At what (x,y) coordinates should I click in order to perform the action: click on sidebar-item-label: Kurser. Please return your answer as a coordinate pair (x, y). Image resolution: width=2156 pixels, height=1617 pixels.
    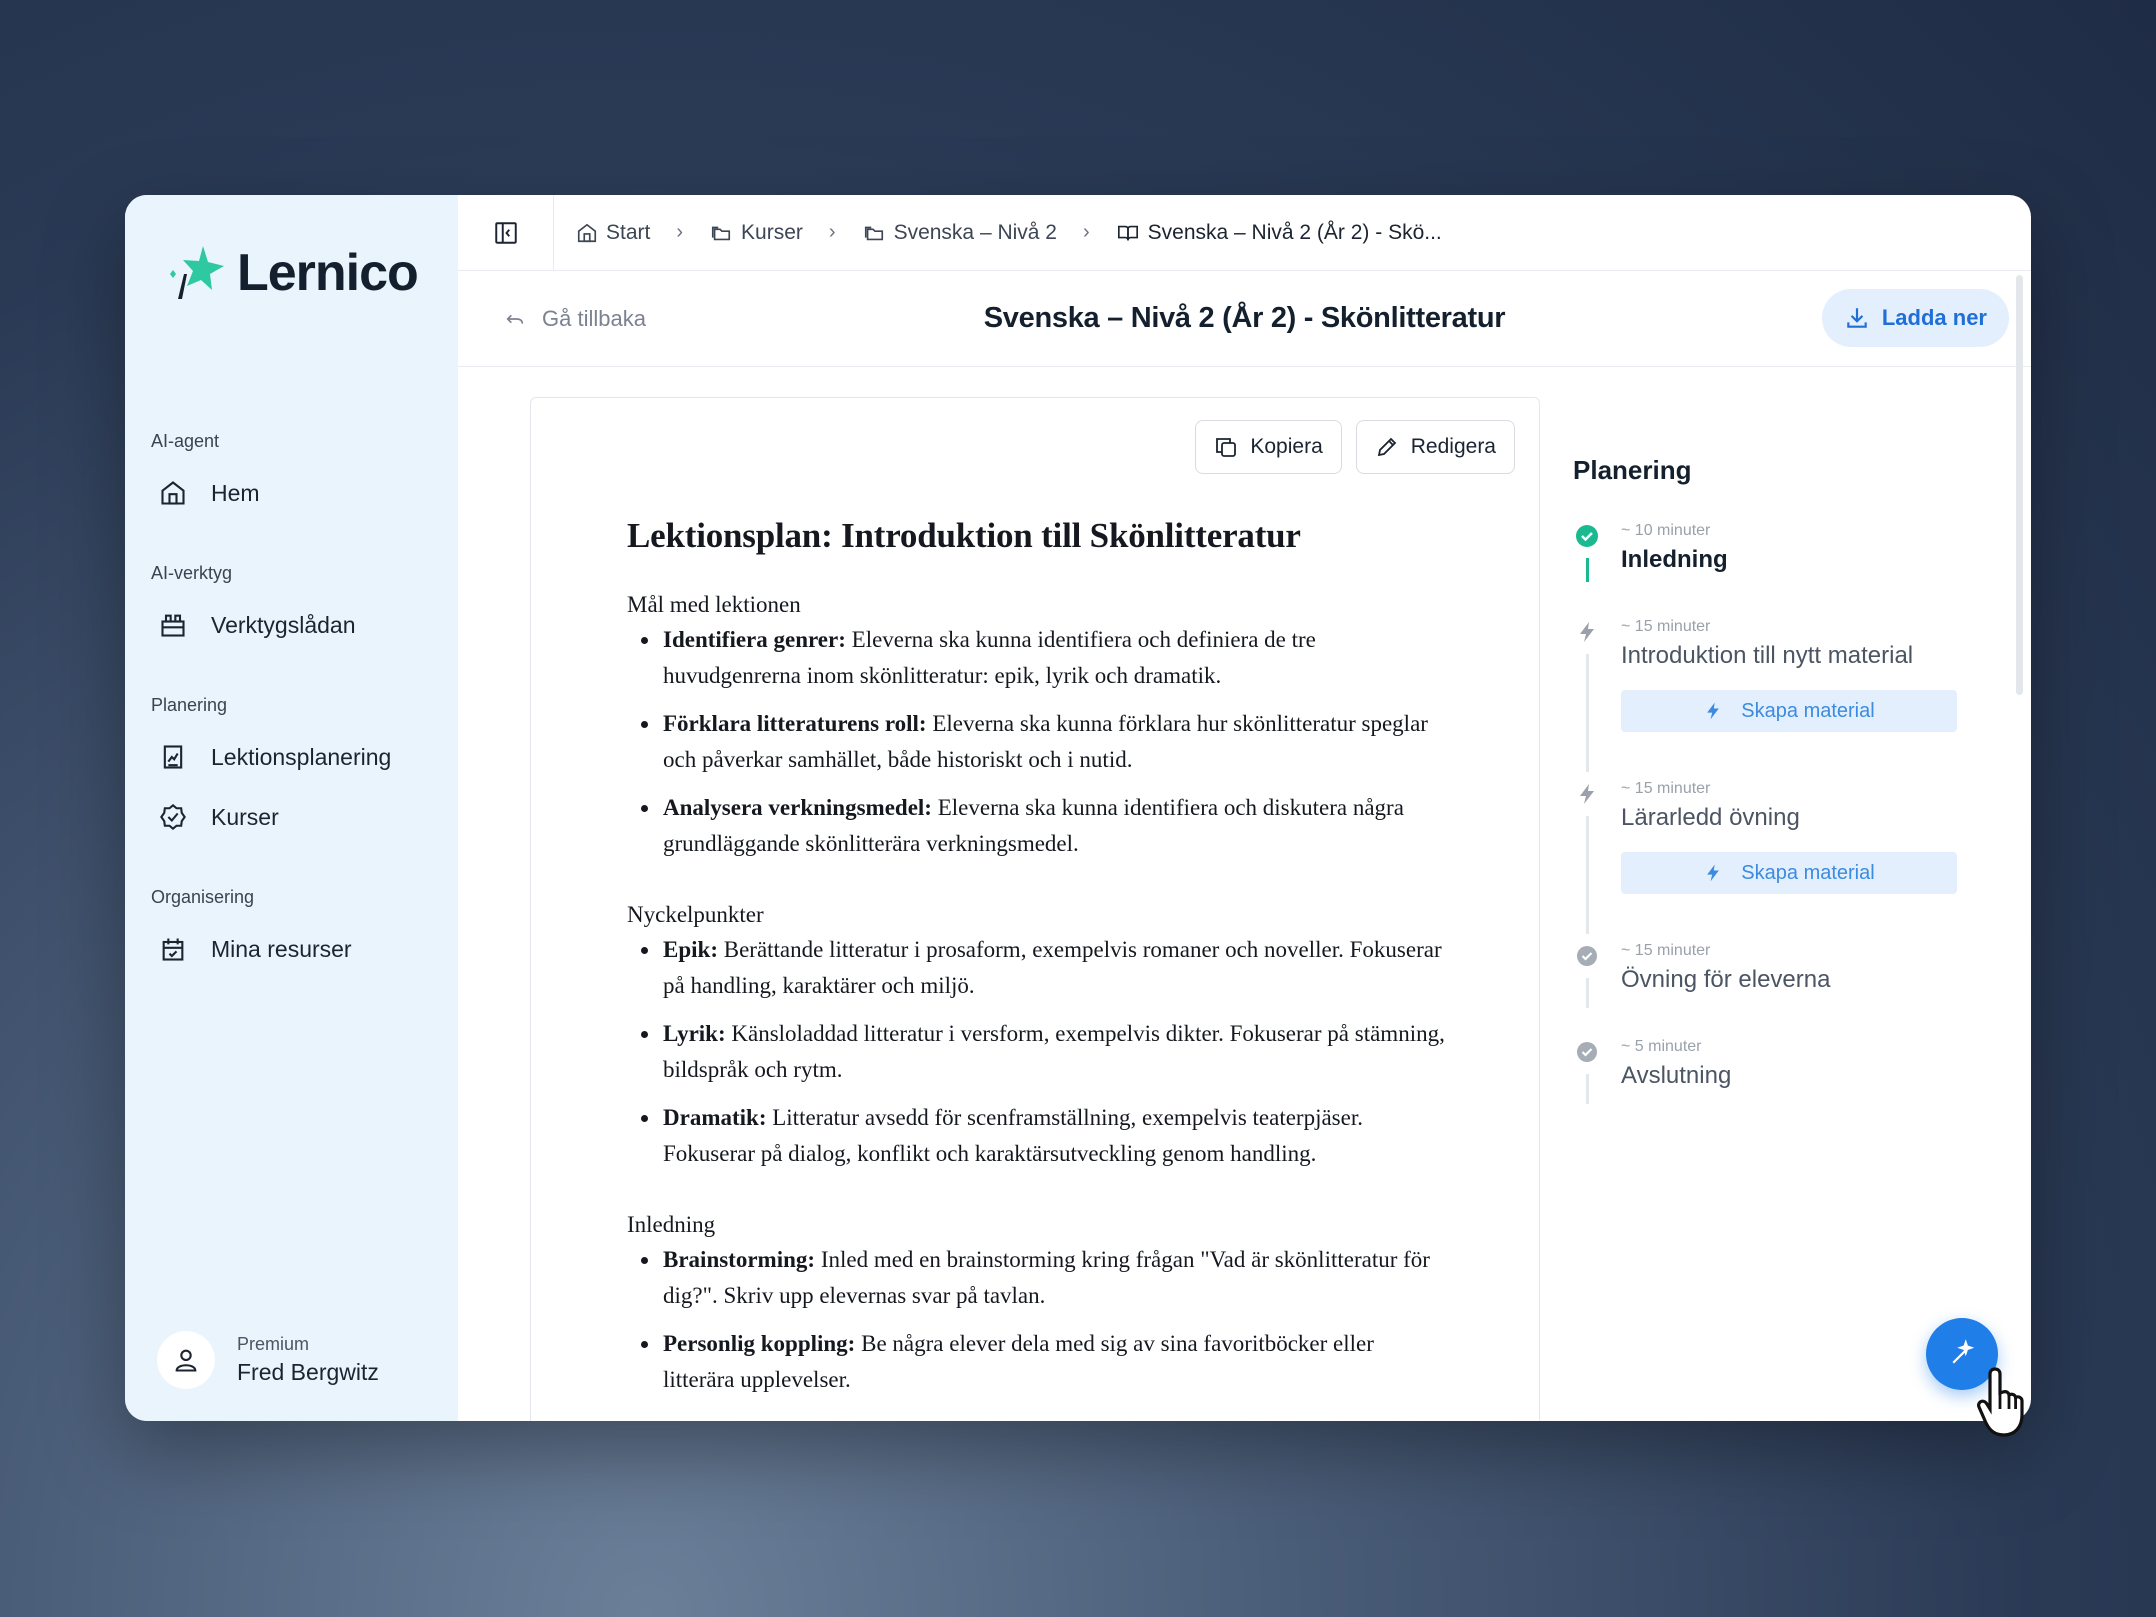
    Looking at the image, I should click on (245, 816).